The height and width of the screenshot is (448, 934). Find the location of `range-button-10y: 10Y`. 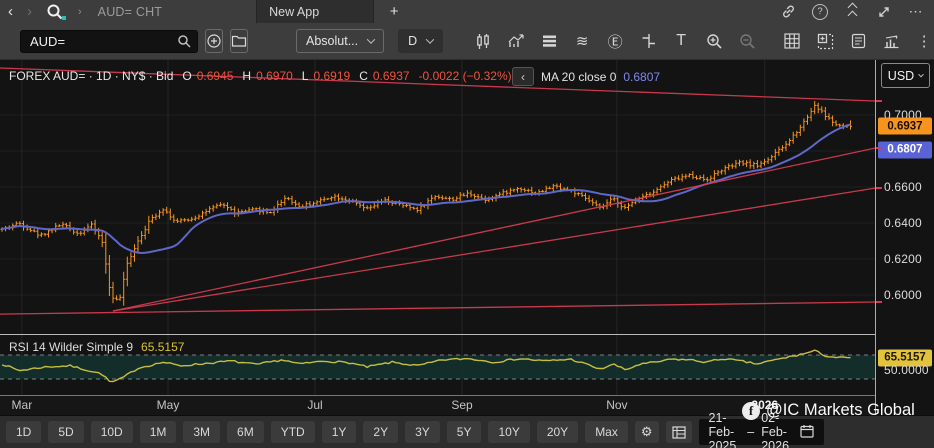

range-button-10y: 10Y is located at coordinates (509, 432).